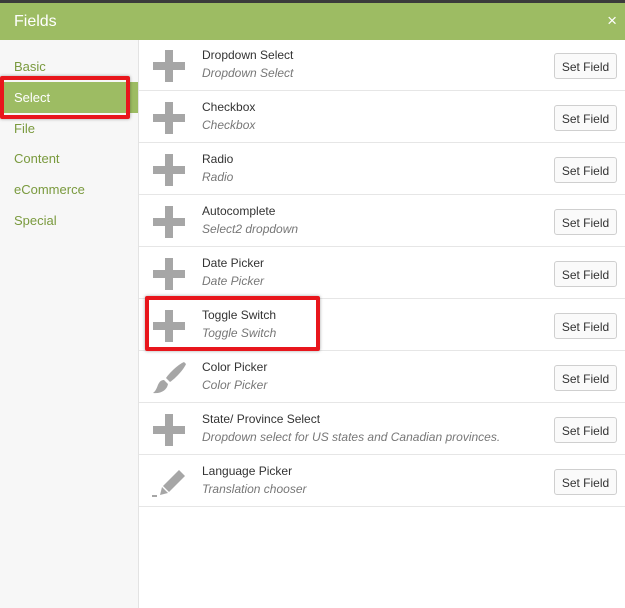 The width and height of the screenshot is (625, 608). I want to click on field-description: Toggle Switch, so click(239, 333).